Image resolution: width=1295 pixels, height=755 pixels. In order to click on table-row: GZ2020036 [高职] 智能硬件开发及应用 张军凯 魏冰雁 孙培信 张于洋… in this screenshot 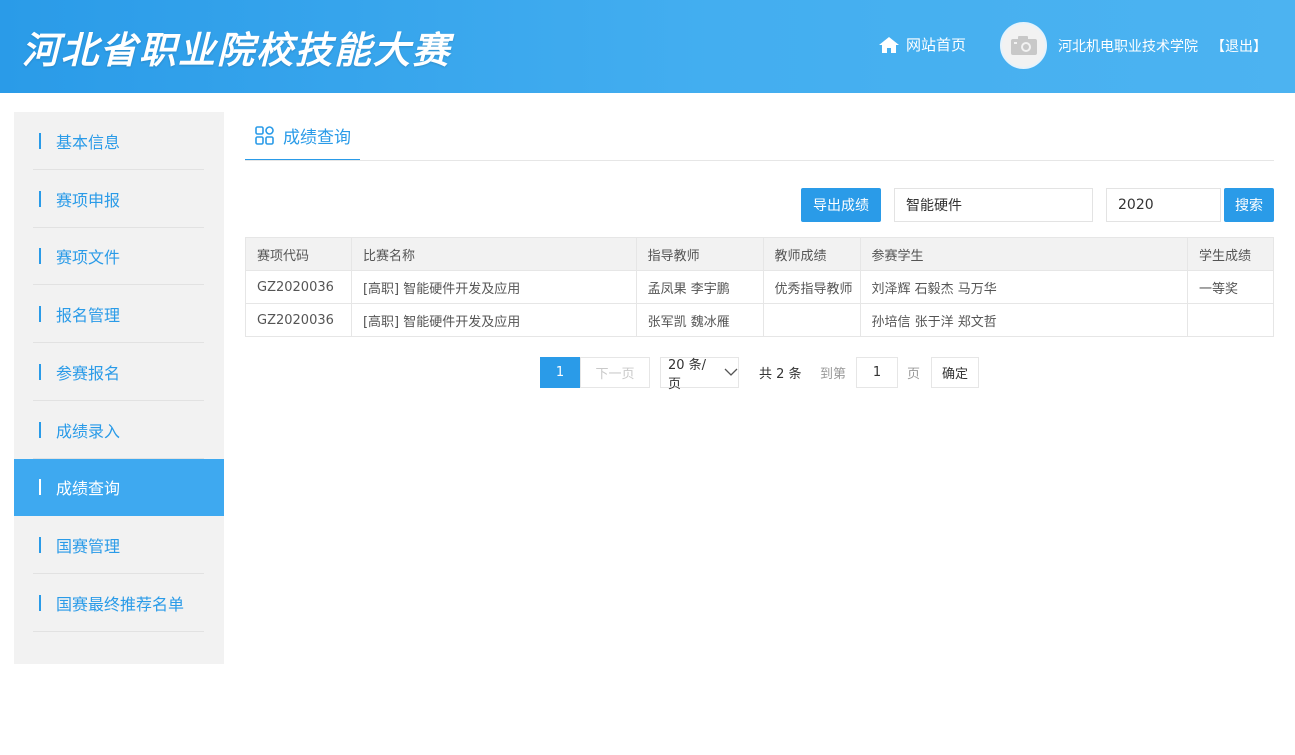, I will do `click(759, 320)`.